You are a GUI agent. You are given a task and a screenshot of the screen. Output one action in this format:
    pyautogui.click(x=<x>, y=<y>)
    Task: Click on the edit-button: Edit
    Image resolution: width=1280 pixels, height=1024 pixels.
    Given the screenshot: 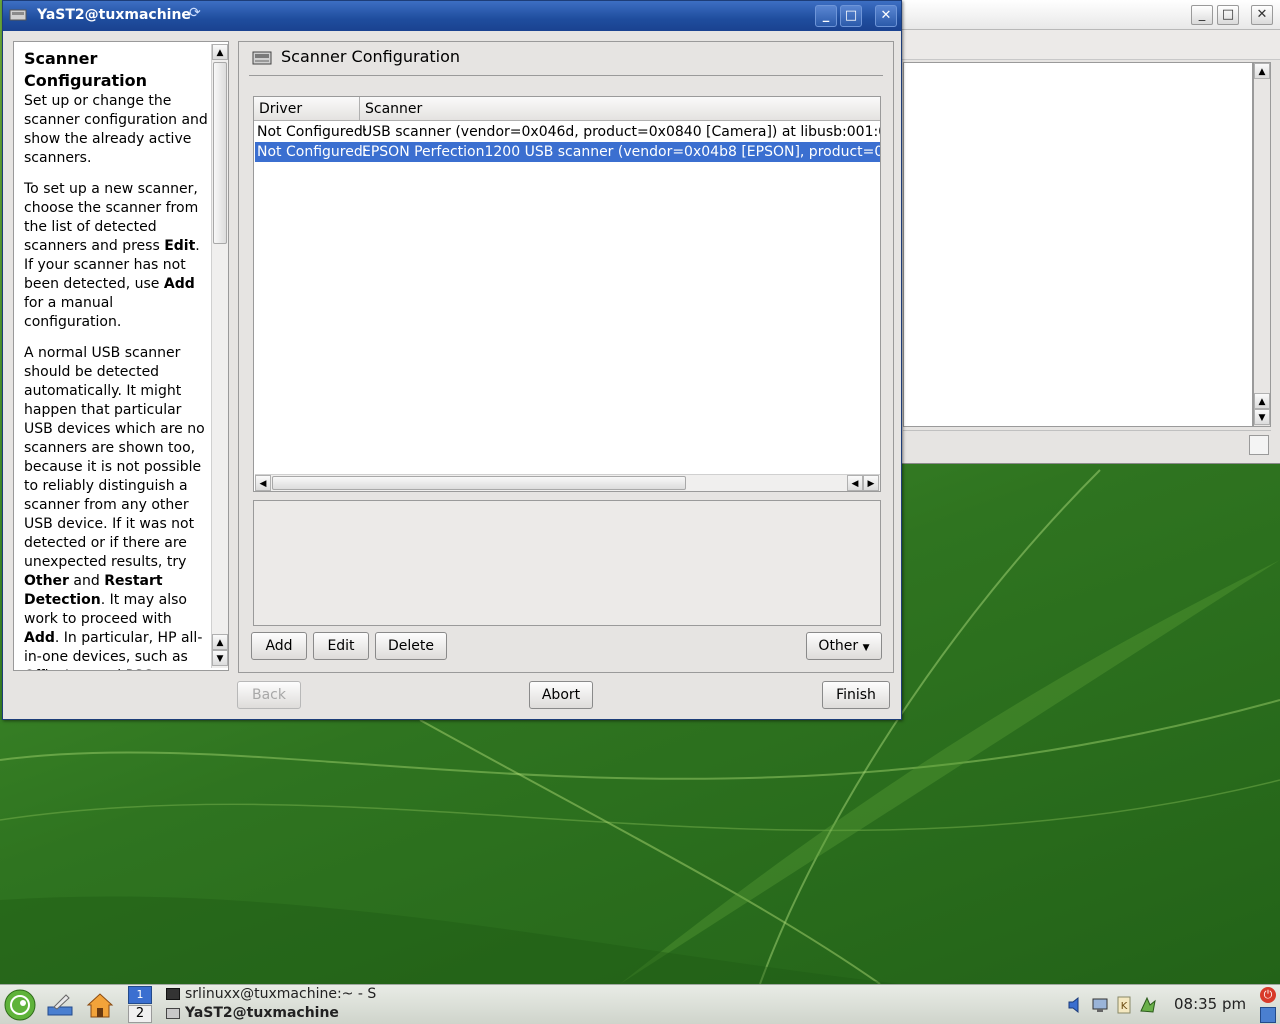 What is the action you would take?
    pyautogui.click(x=341, y=646)
    